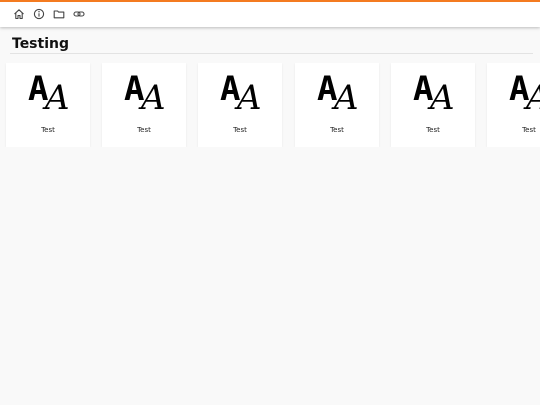 The width and height of the screenshot is (540, 405). Describe the element at coordinates (271, 53) in the screenshot. I see `title-divider` at that location.